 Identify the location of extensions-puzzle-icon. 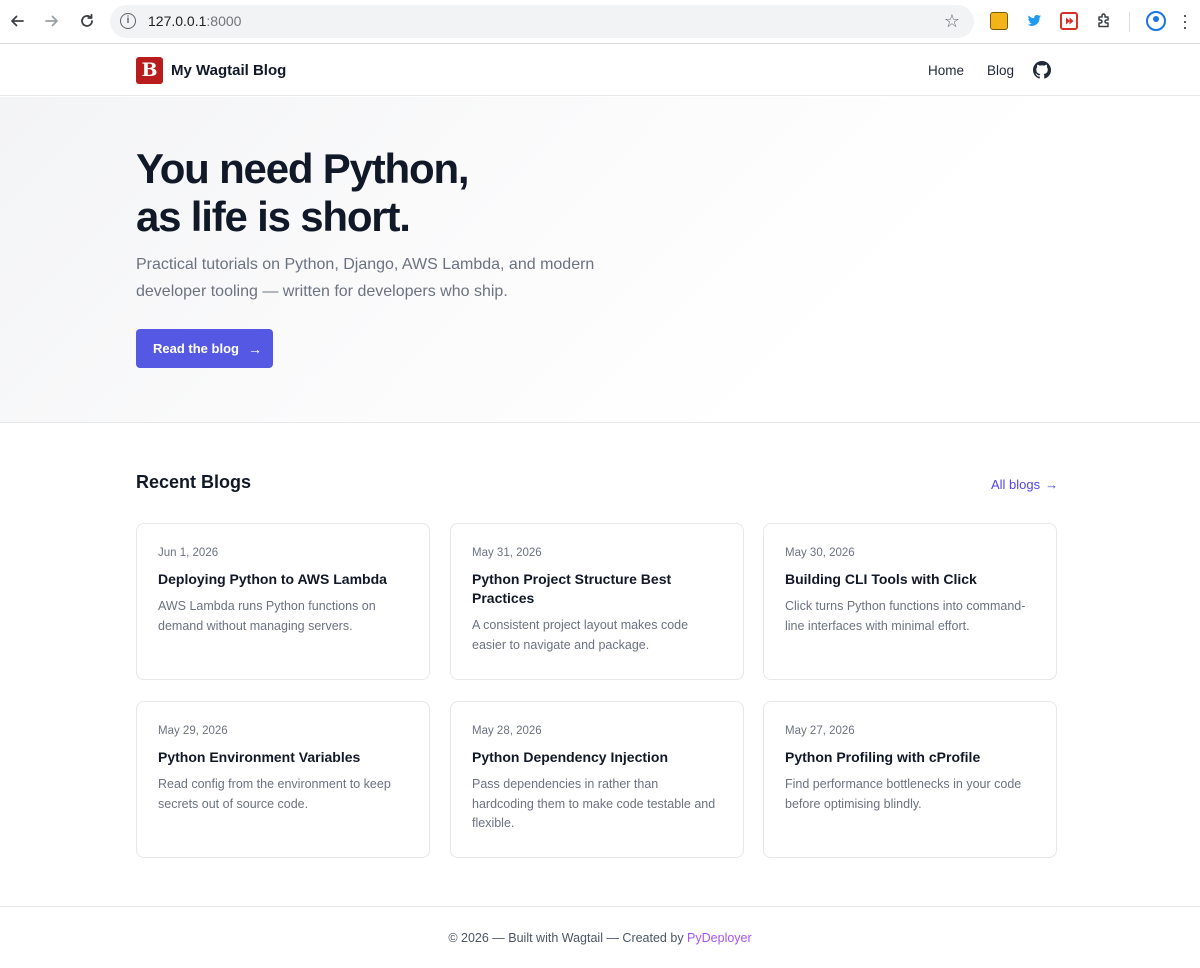
(1104, 21).